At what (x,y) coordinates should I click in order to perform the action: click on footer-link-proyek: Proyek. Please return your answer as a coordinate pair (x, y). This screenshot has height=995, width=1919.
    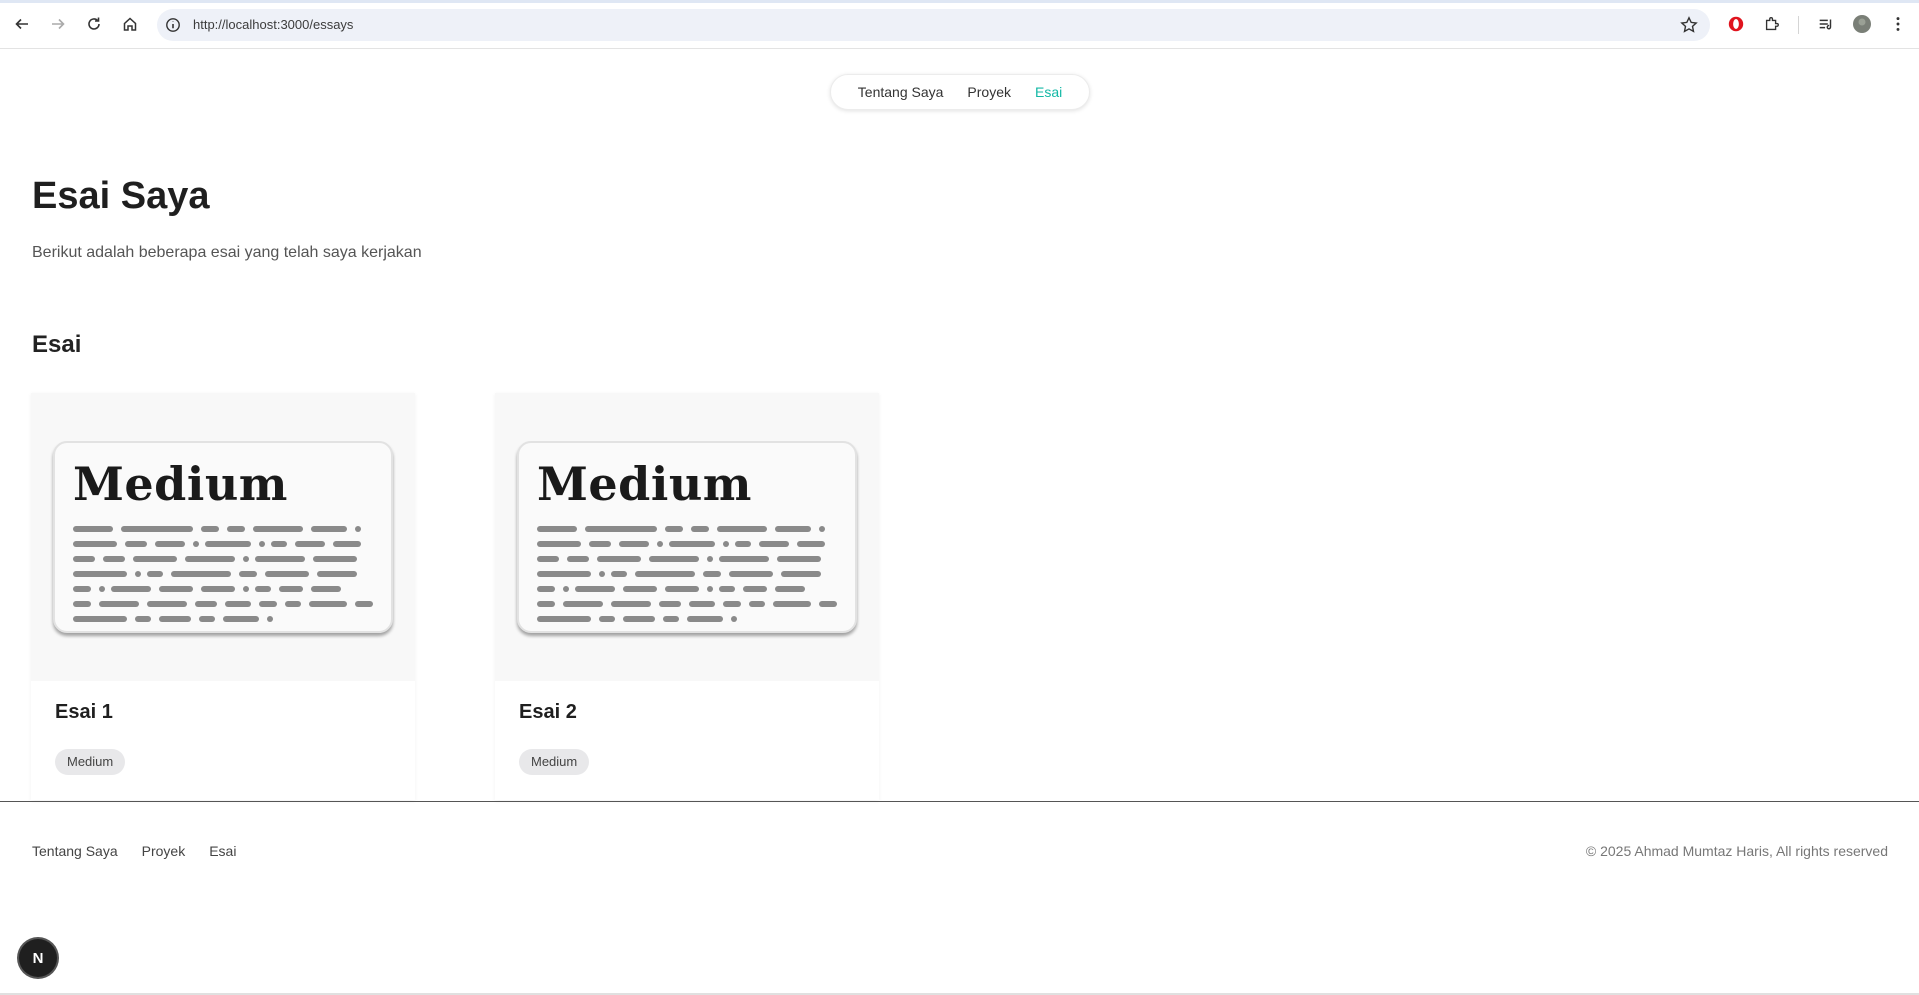
    Looking at the image, I should click on (164, 851).